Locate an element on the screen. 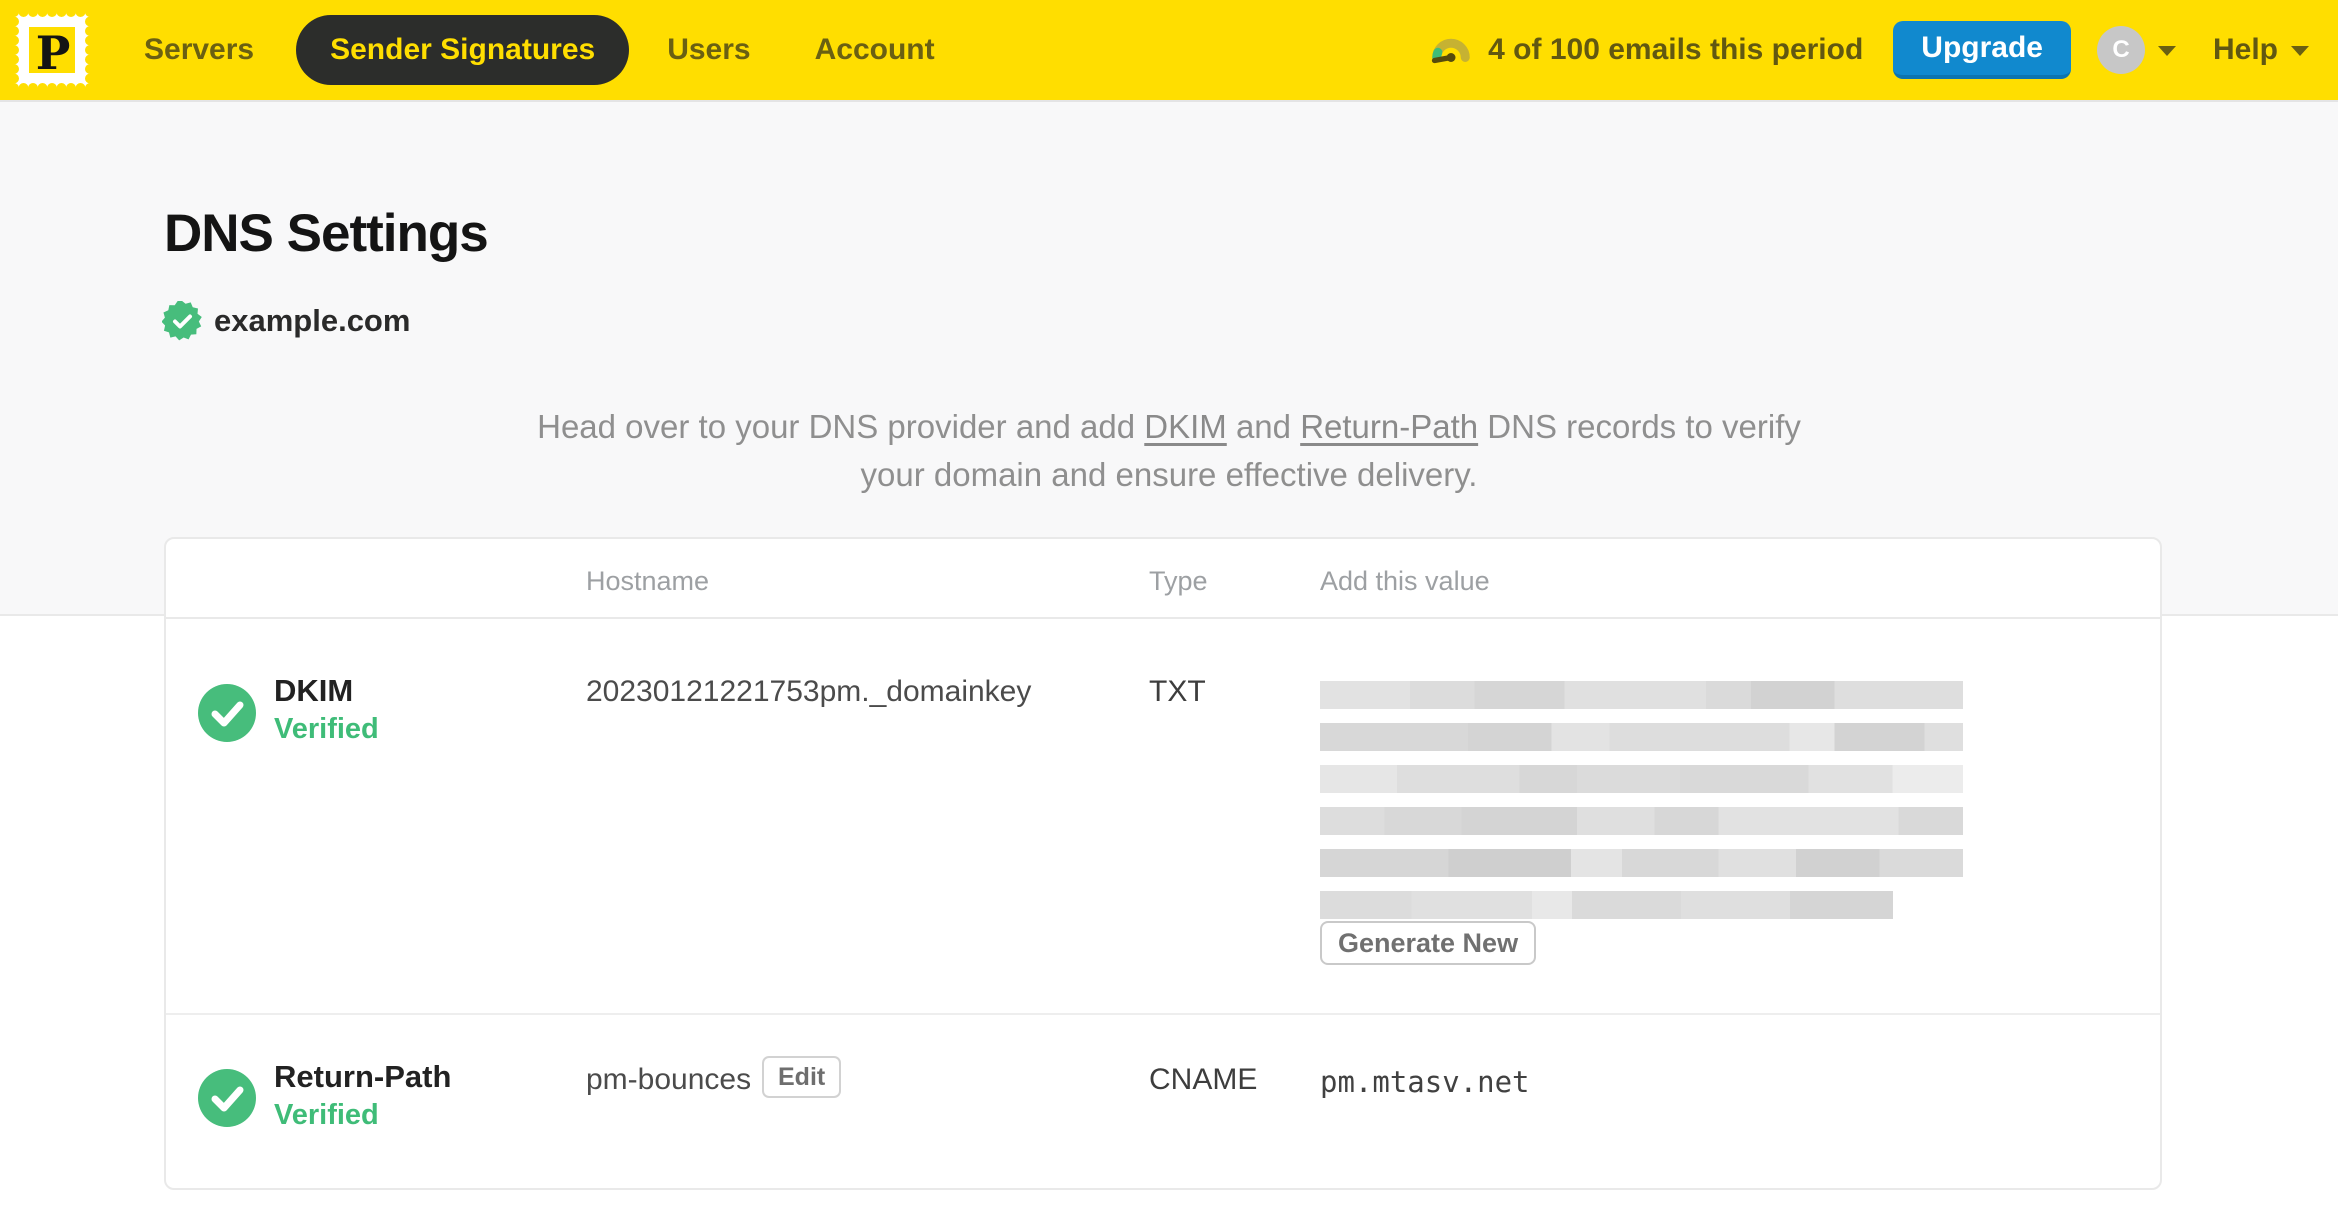 Image resolution: width=2338 pixels, height=1222 pixels. verified-seal-icon is located at coordinates (182, 321).